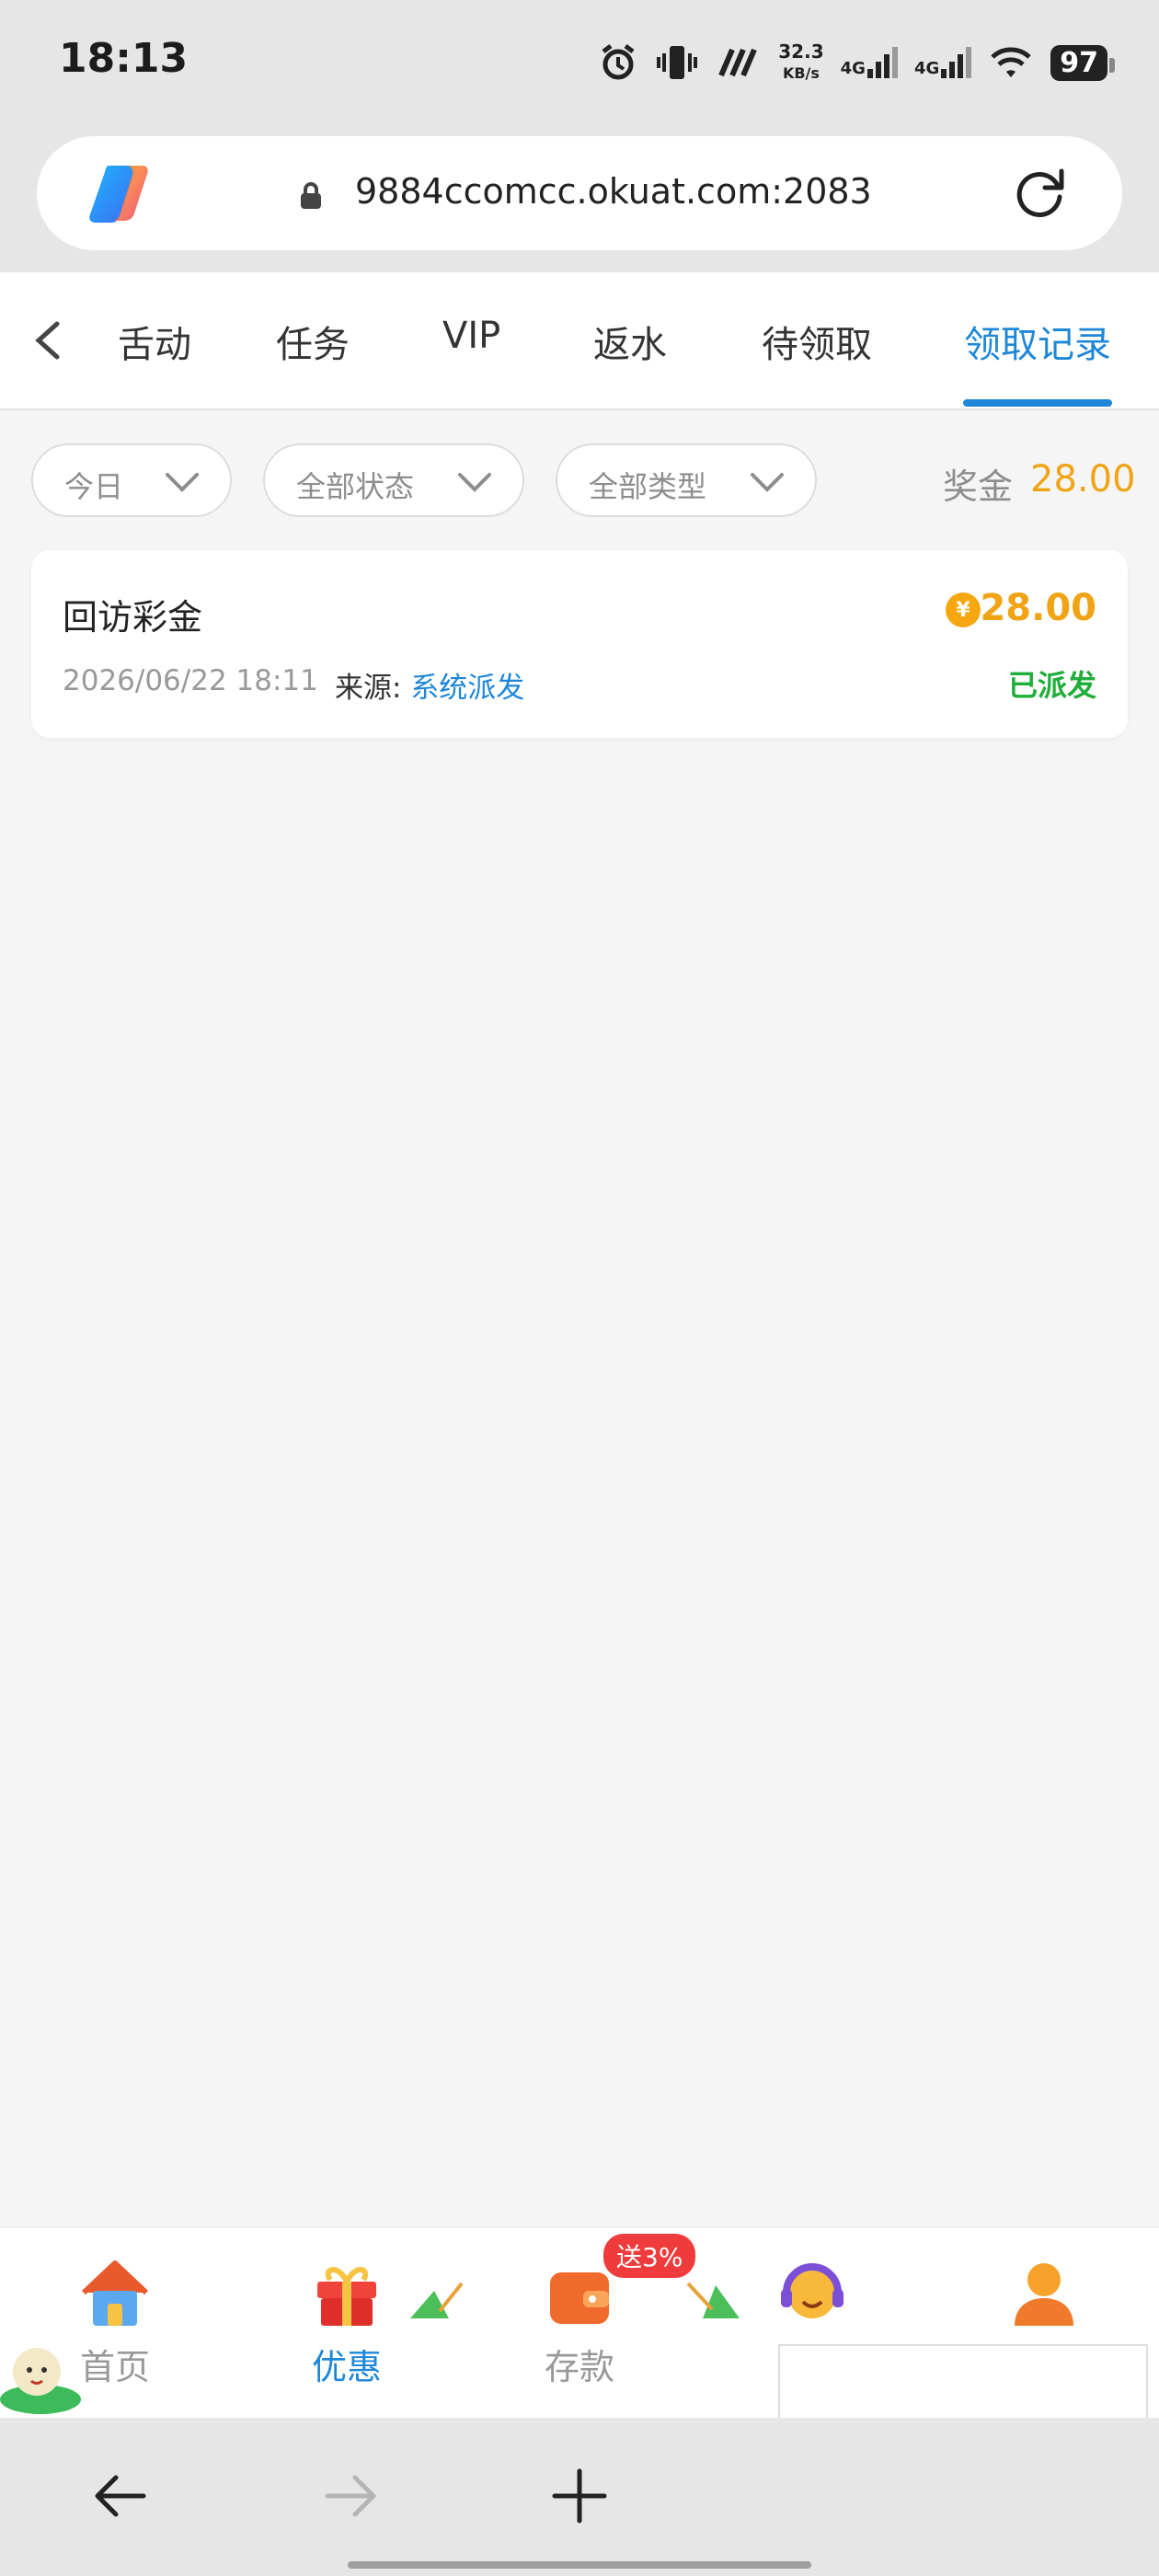 This screenshot has height=2576, width=1159. I want to click on status-filter-dropdown: 全部状态, so click(393, 480).